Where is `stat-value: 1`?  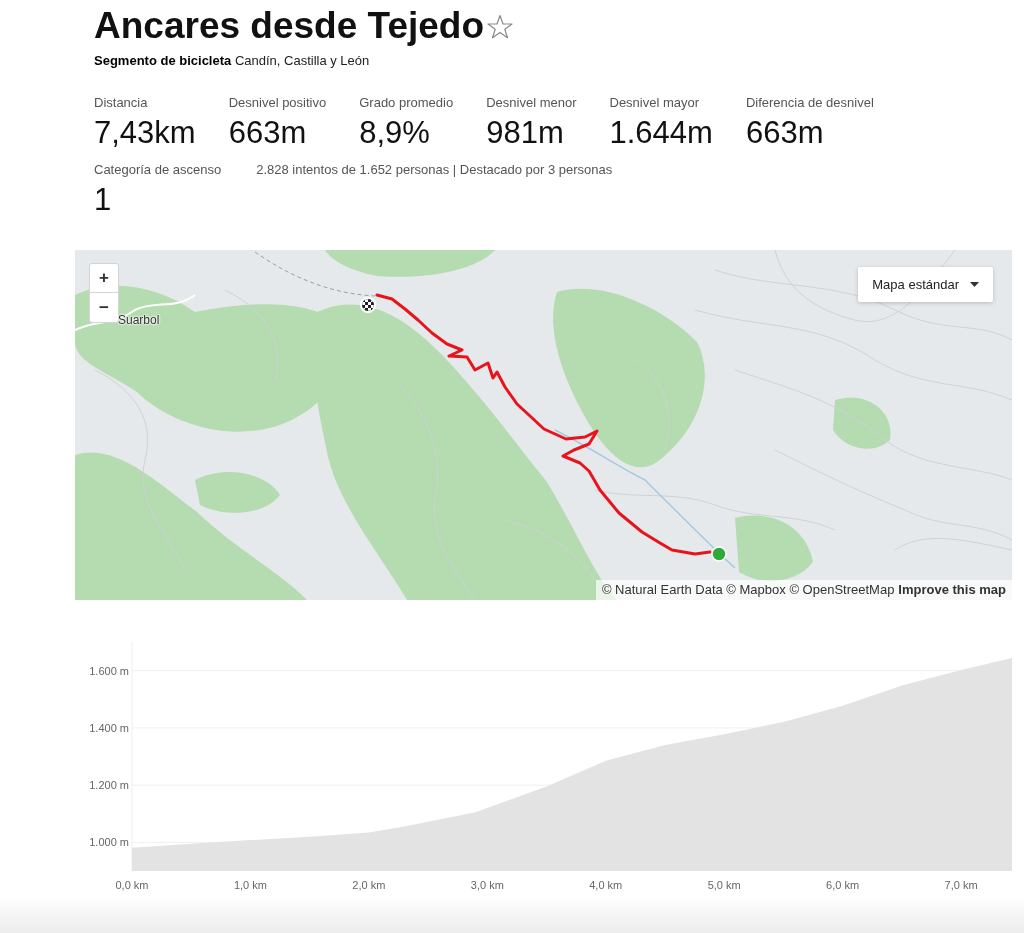 stat-value: 1 is located at coordinates (103, 200).